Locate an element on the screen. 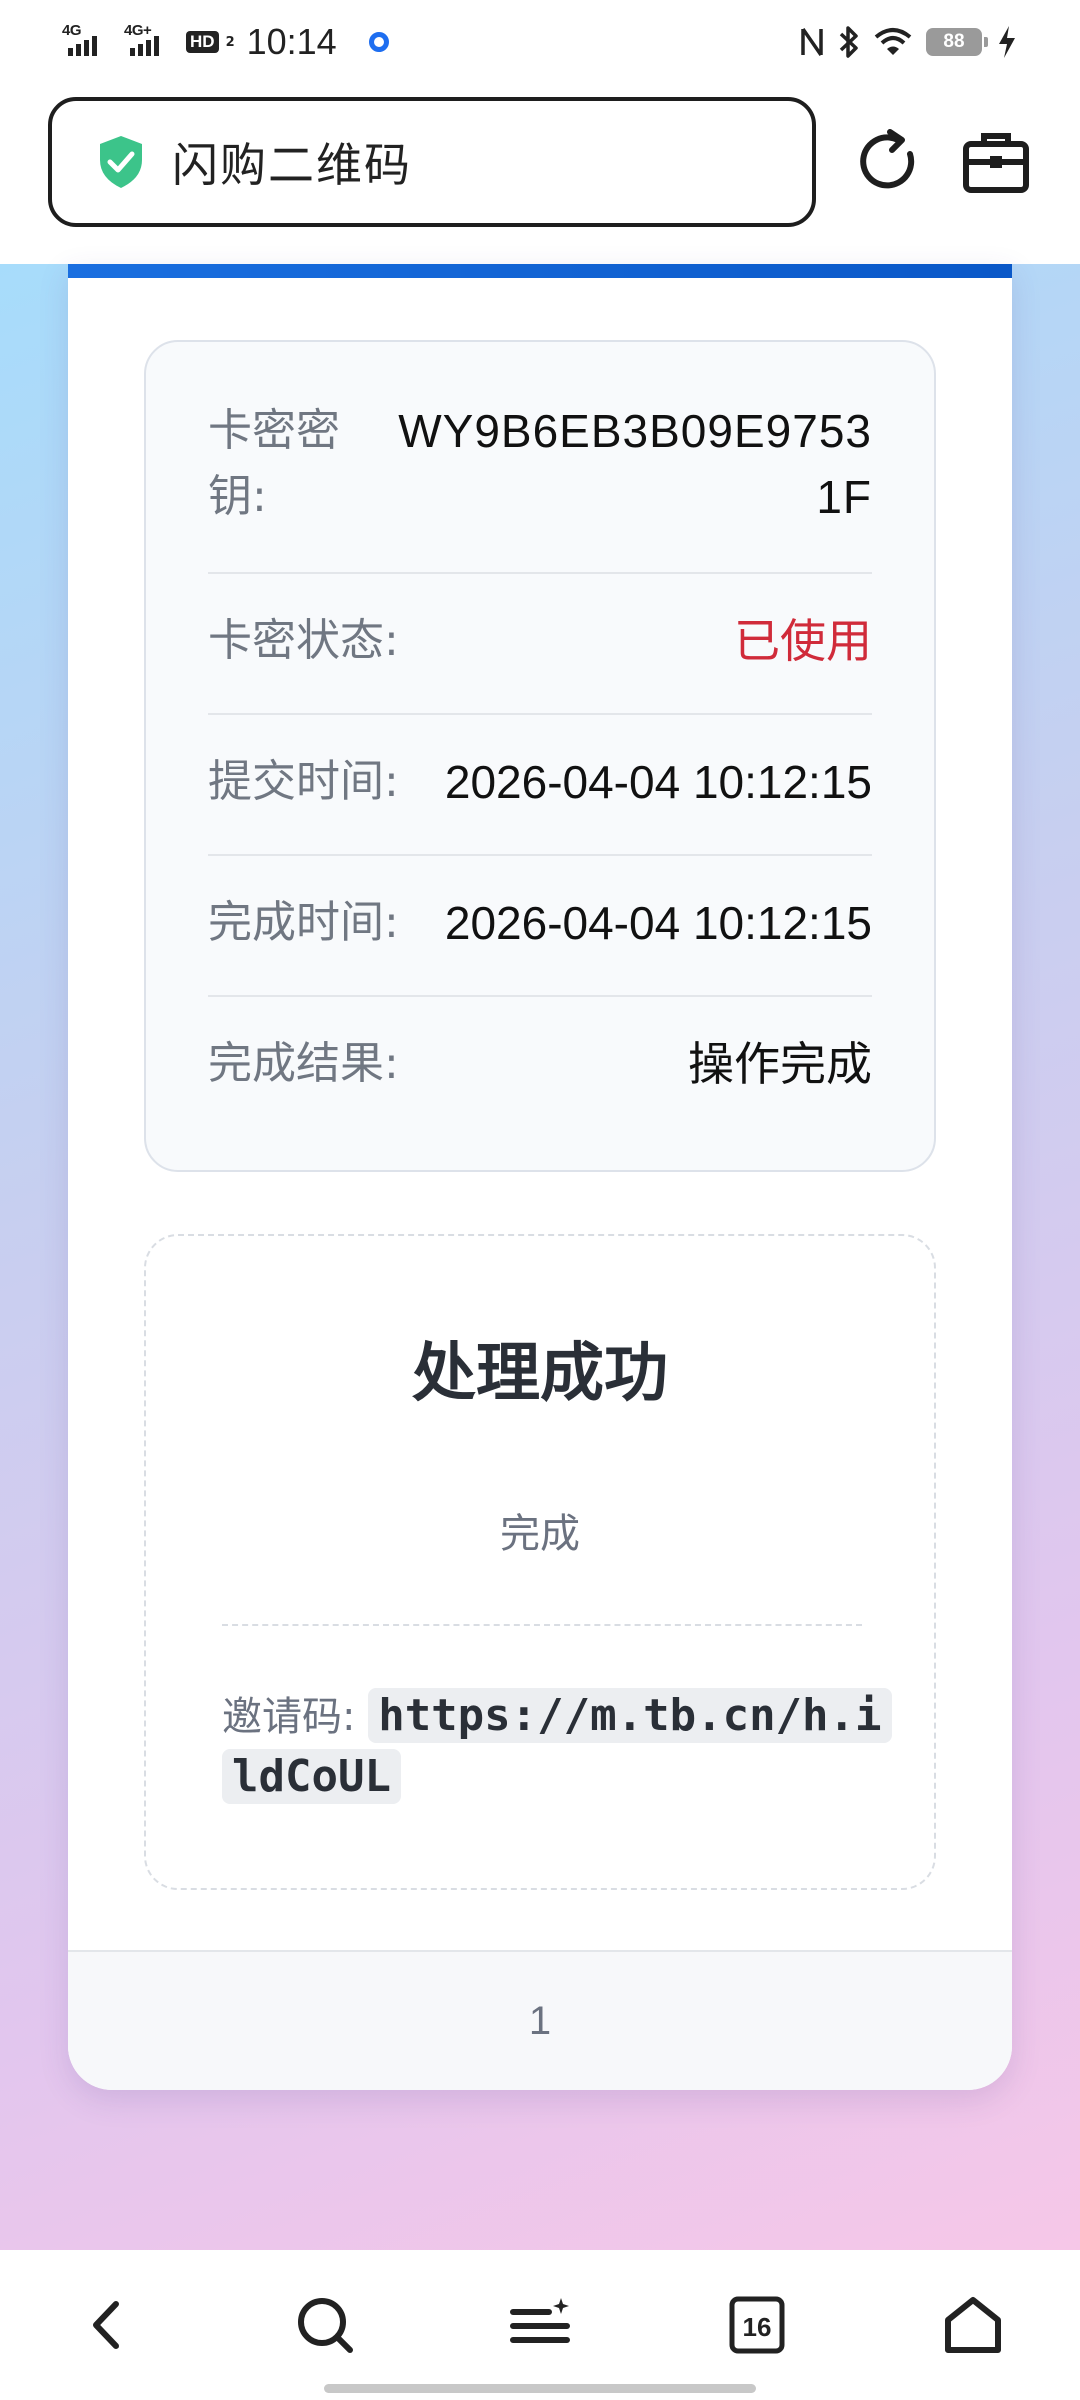  search-icon is located at coordinates (325, 2325).